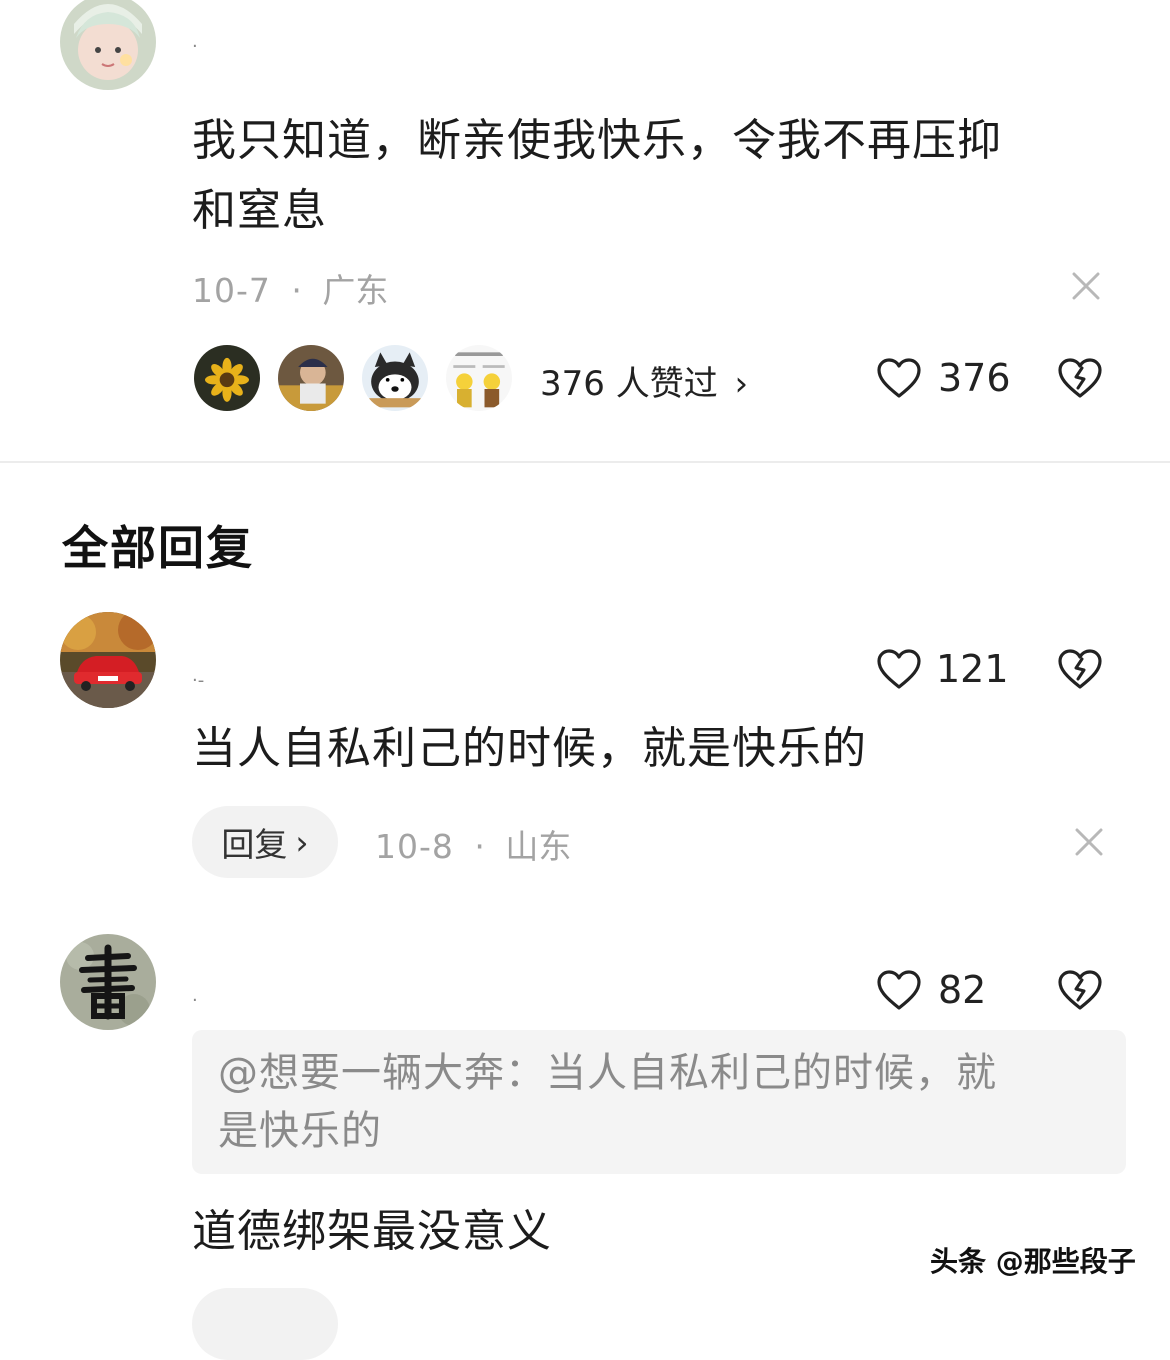 Image resolution: width=1170 pixels, height=1360 pixels. Describe the element at coordinates (198, 680) in the screenshot. I see `username: ·-` at that location.